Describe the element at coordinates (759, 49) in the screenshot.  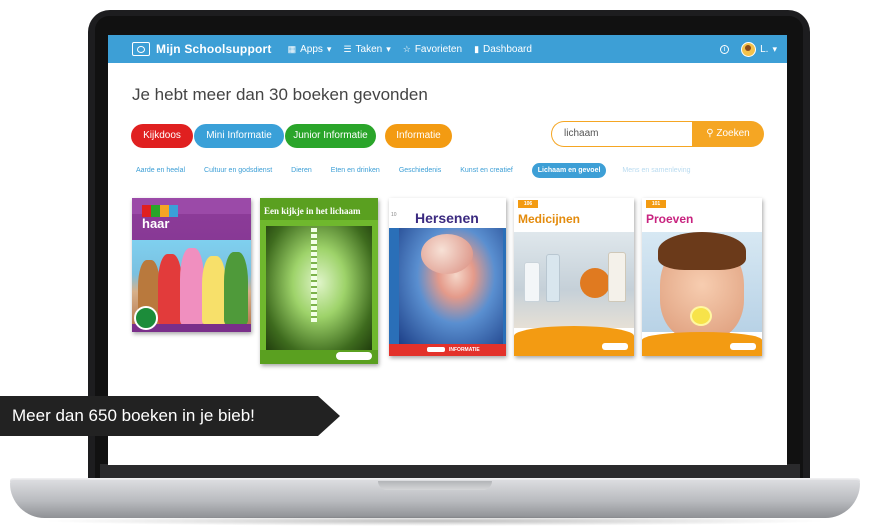
I see `user-menu: L. ▾` at that location.